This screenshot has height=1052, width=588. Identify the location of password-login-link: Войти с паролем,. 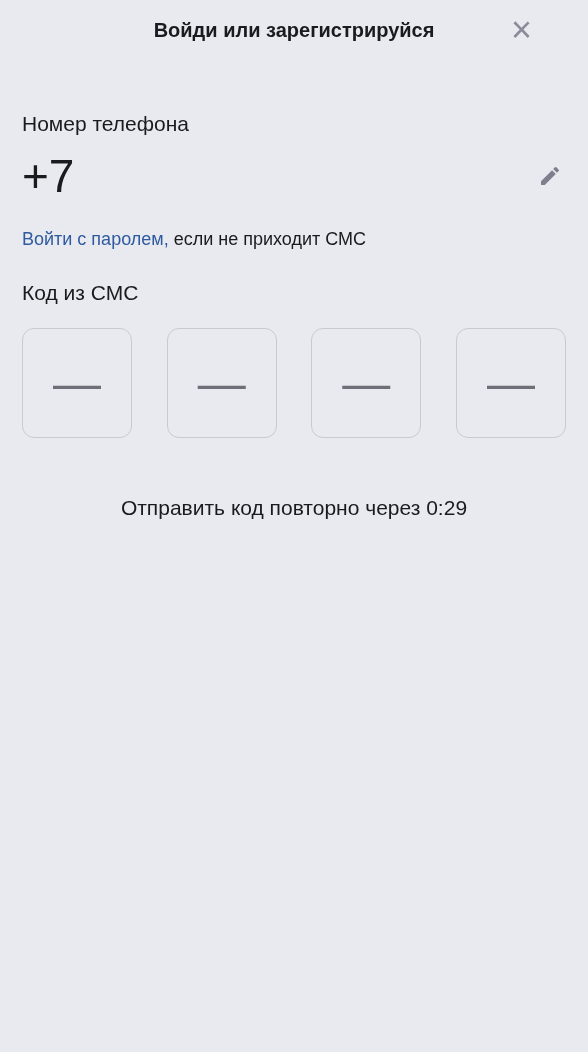
(95, 238).